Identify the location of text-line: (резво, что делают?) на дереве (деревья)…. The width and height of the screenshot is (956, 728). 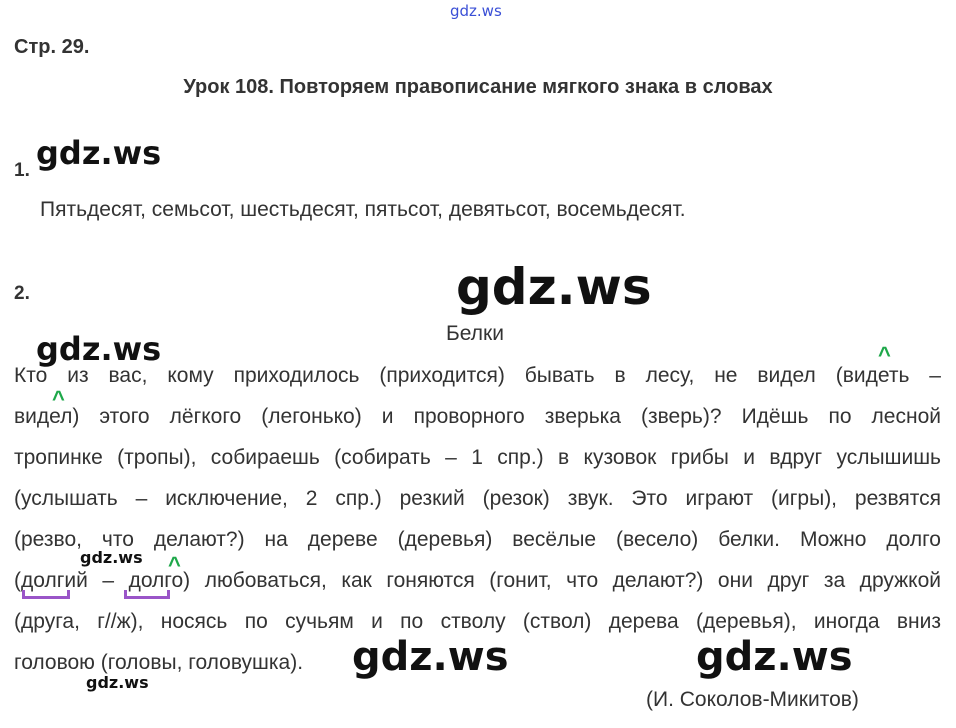
(477, 539).